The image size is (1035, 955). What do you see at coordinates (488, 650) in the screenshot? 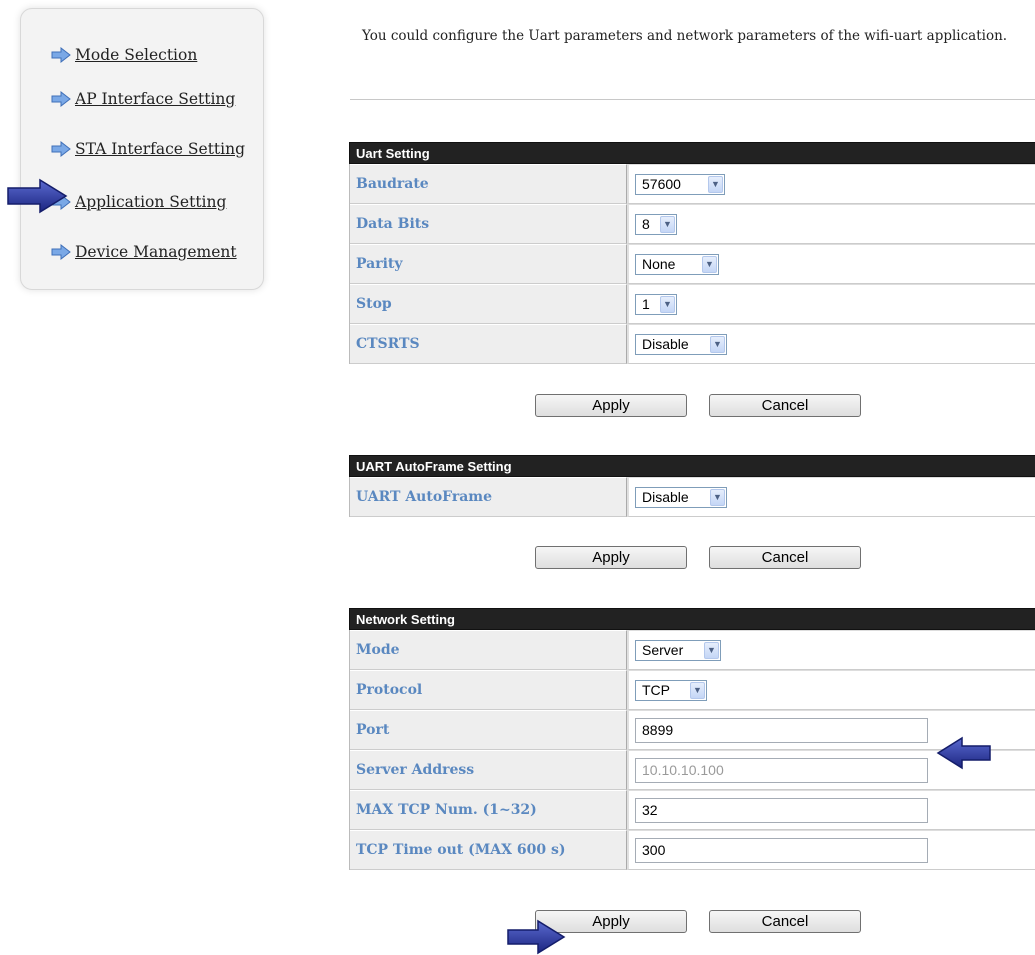
I see `row-label: Mode` at bounding box center [488, 650].